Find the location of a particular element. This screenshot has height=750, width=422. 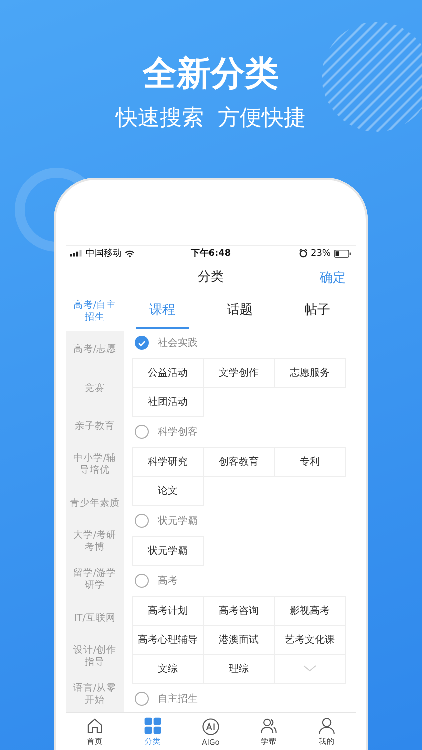

home-icon is located at coordinates (95, 726).